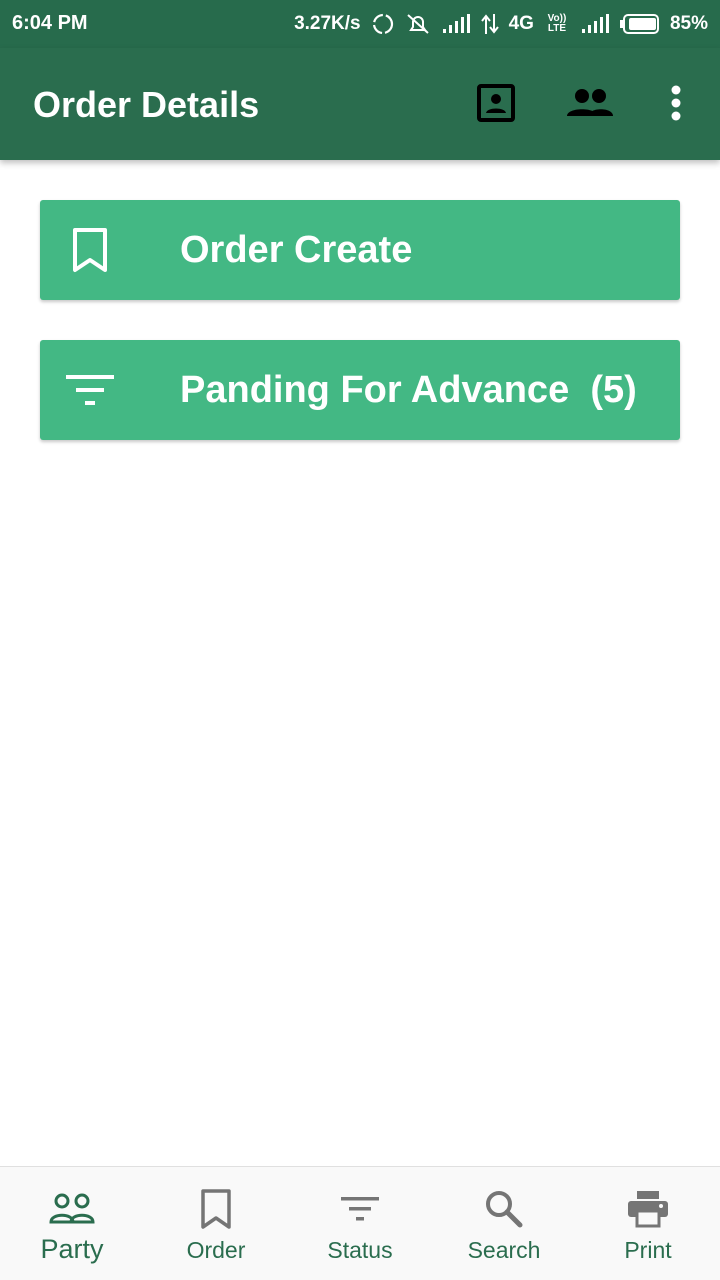 This screenshot has width=720, height=1280. I want to click on nav-print: Print, so click(648, 1223).